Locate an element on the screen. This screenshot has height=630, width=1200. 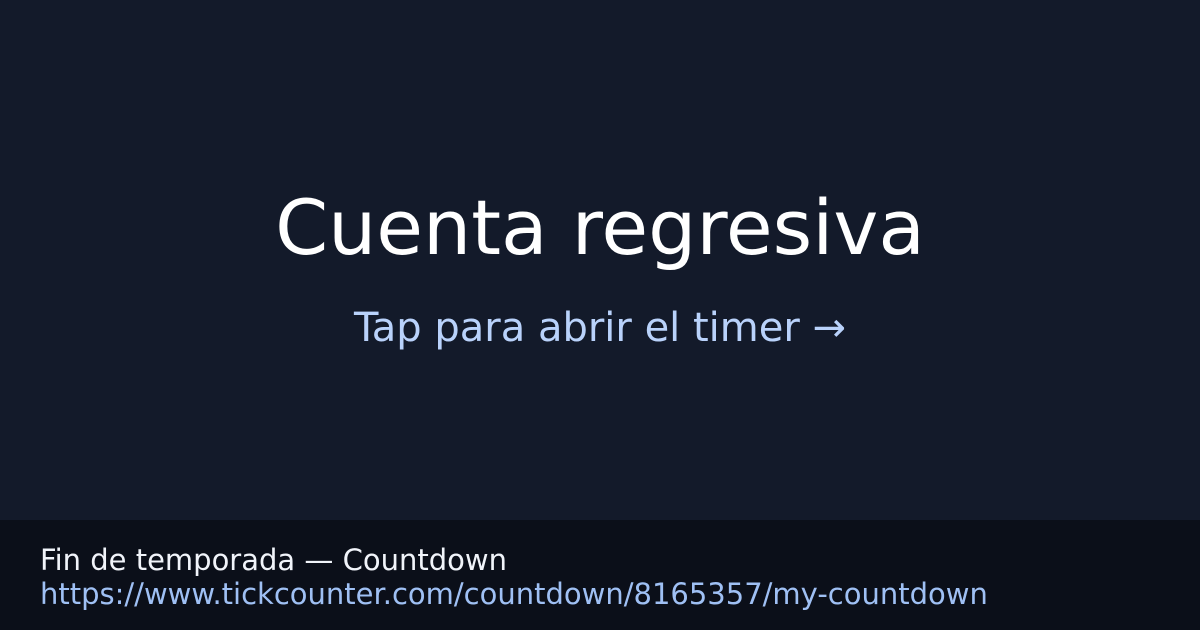
page-title: Cuenta regresiva is located at coordinates (600, 227).